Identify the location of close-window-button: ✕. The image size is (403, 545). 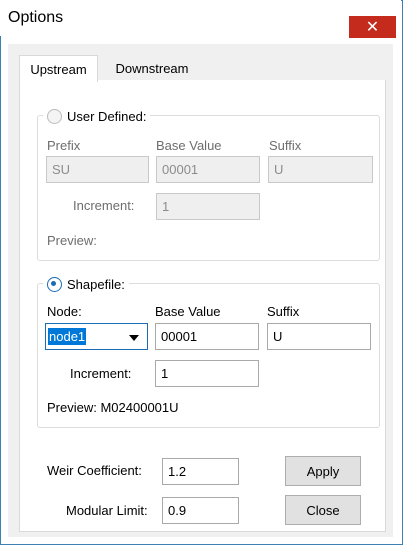
(372, 27).